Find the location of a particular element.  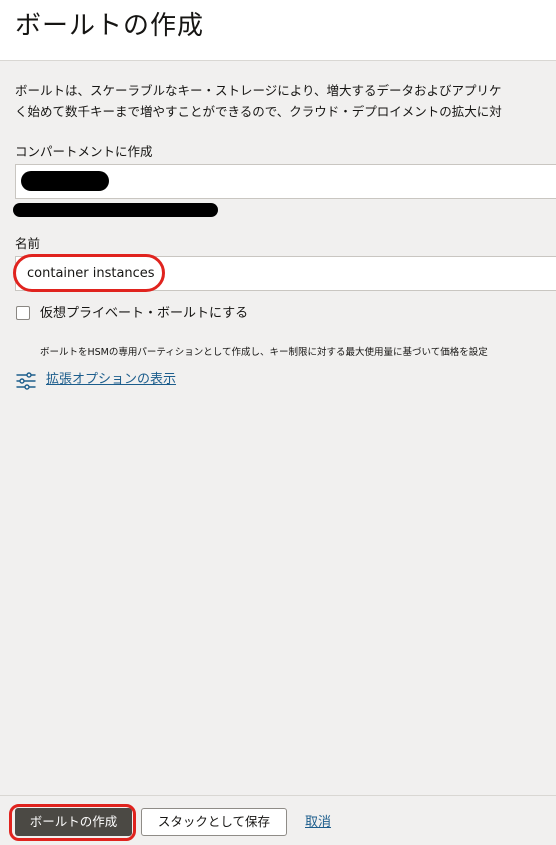

page-title: ボールトの作成 is located at coordinates (110, 26).